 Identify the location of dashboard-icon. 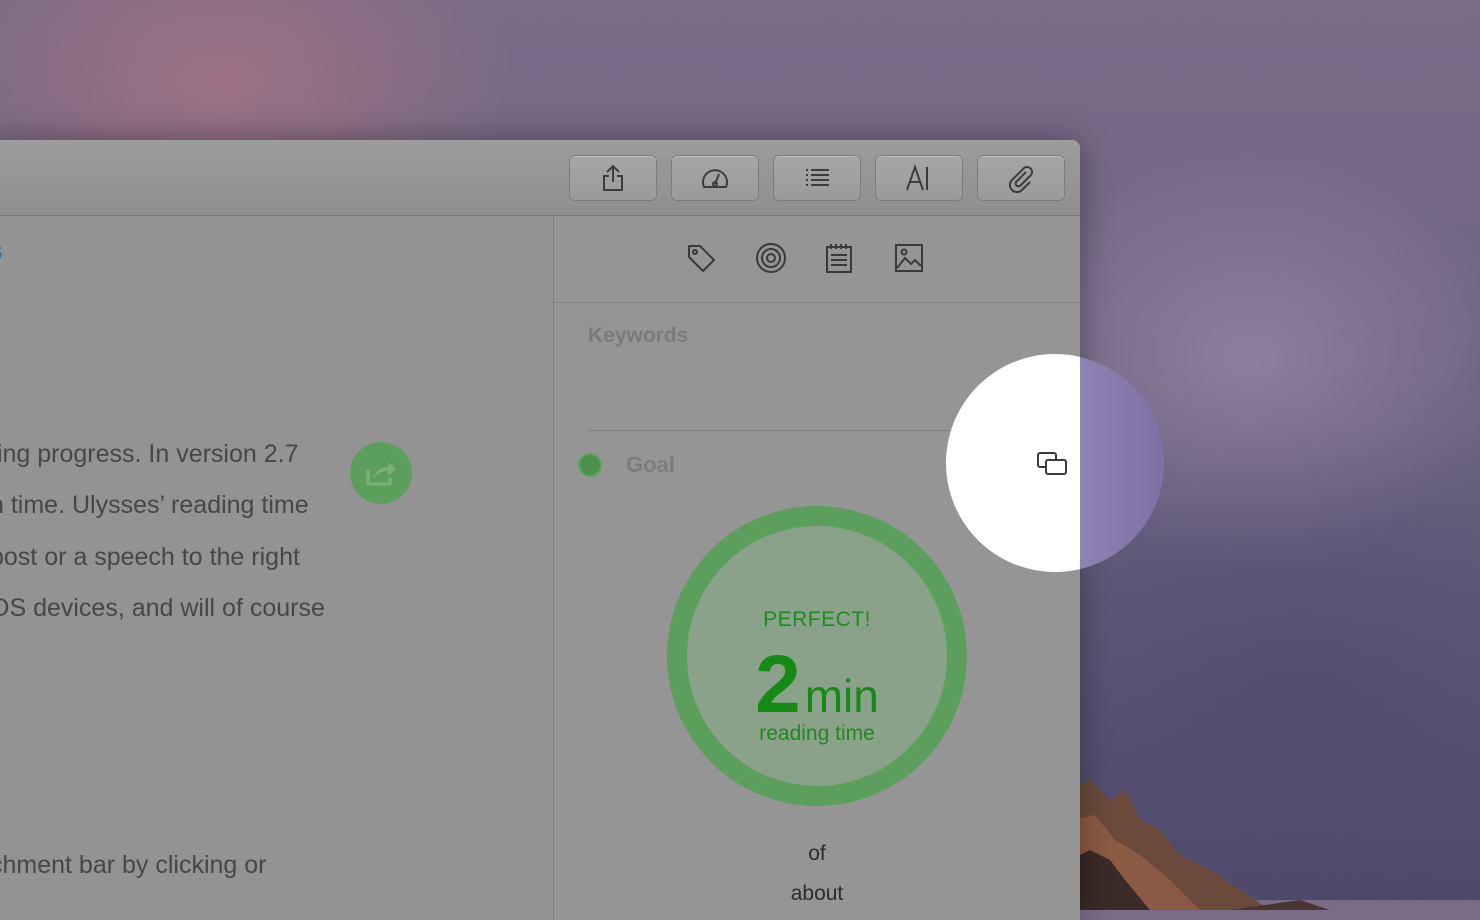
(715, 178).